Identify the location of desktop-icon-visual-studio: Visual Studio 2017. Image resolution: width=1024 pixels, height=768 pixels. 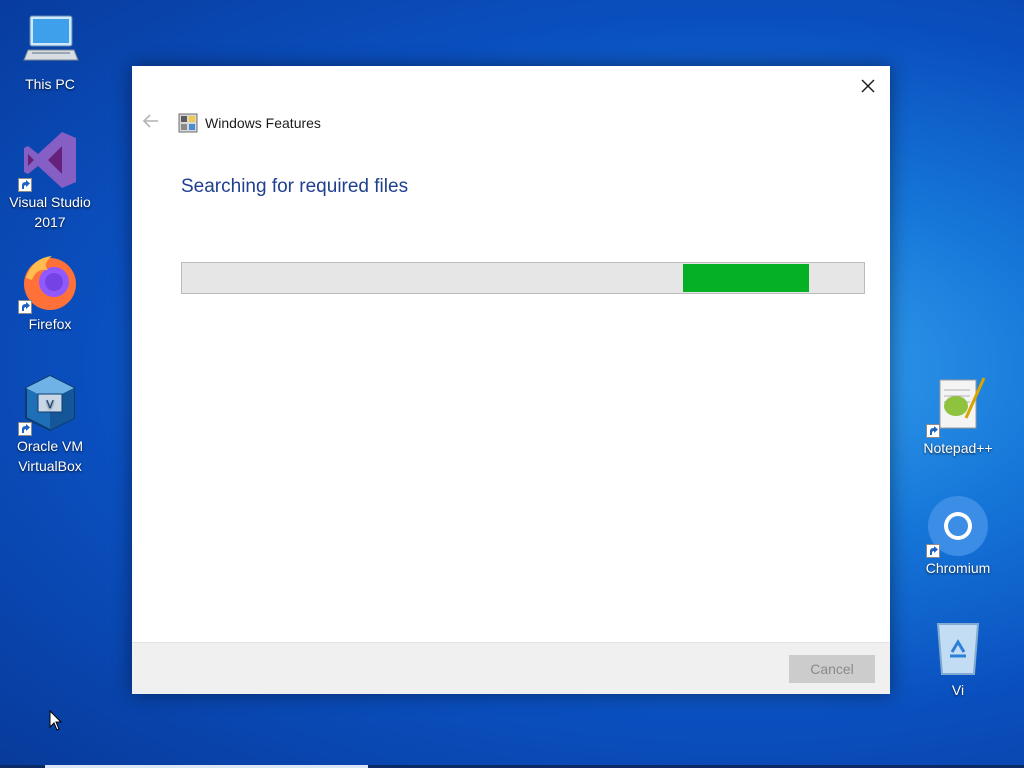
(50, 180).